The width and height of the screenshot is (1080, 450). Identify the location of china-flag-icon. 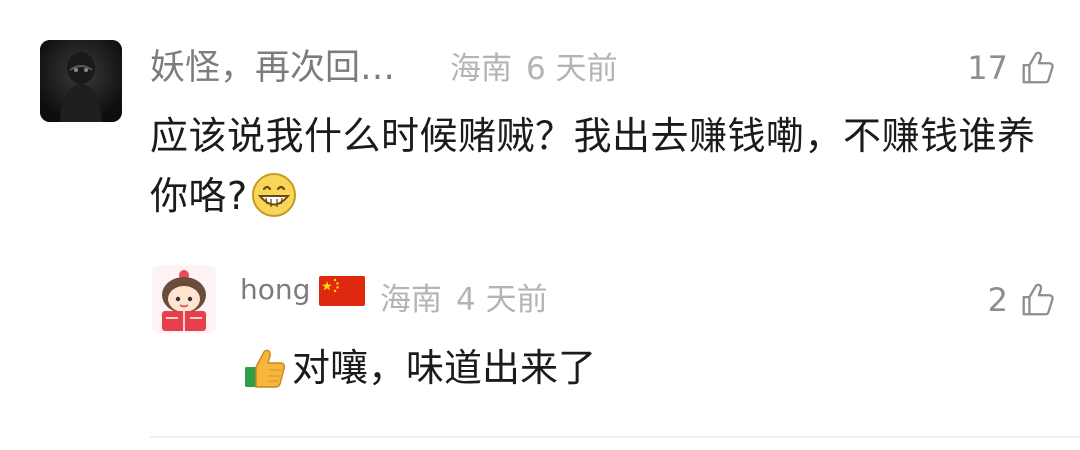
(342, 291).